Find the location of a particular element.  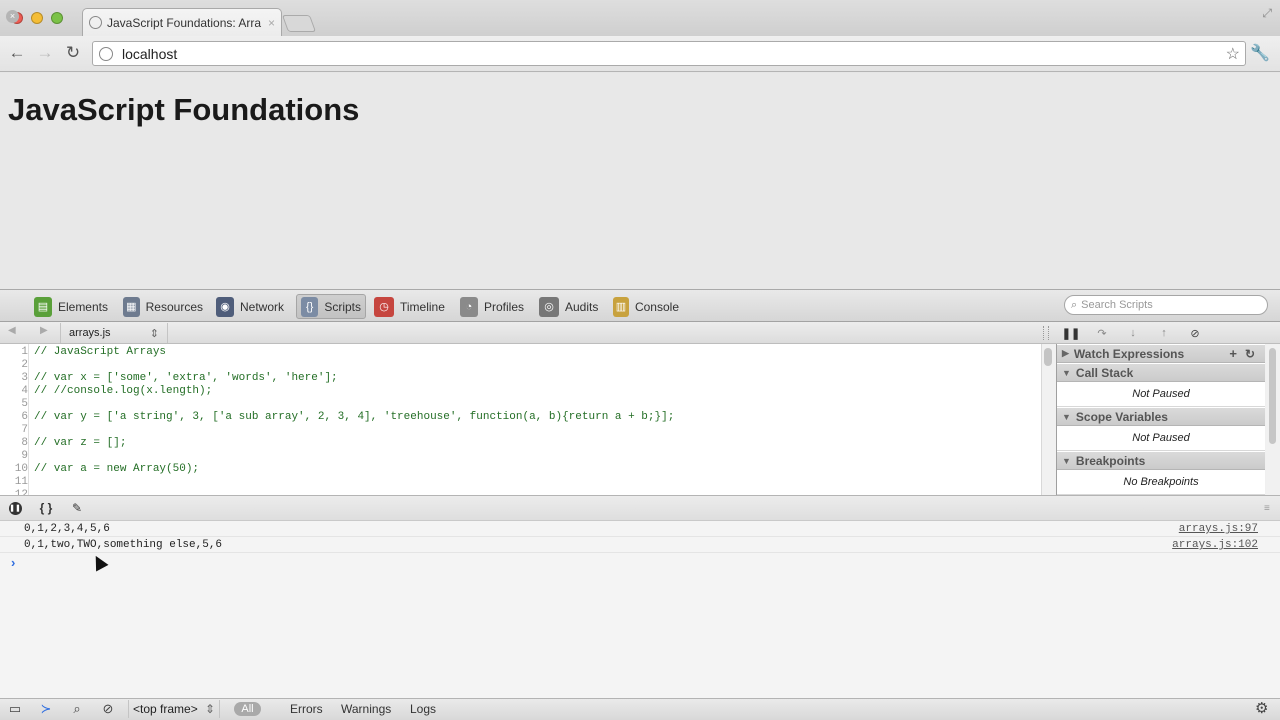

scope-variables-header: ▼ Scope Variables is located at coordinates (1161, 416).